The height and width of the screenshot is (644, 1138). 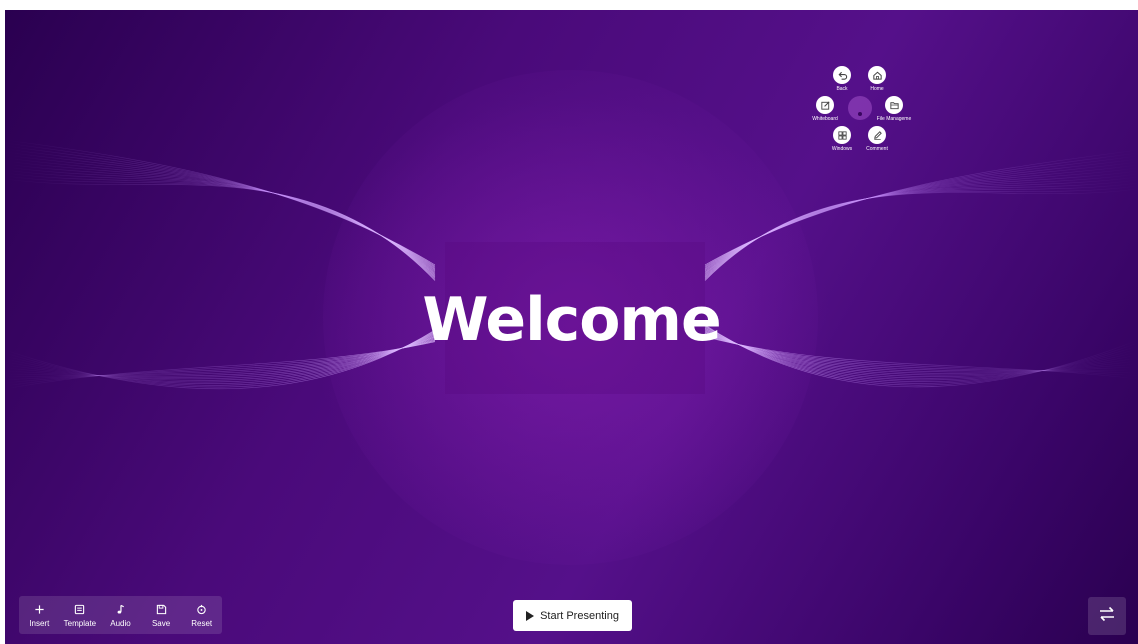 What do you see at coordinates (877, 75) in the screenshot?
I see `home-icon` at bounding box center [877, 75].